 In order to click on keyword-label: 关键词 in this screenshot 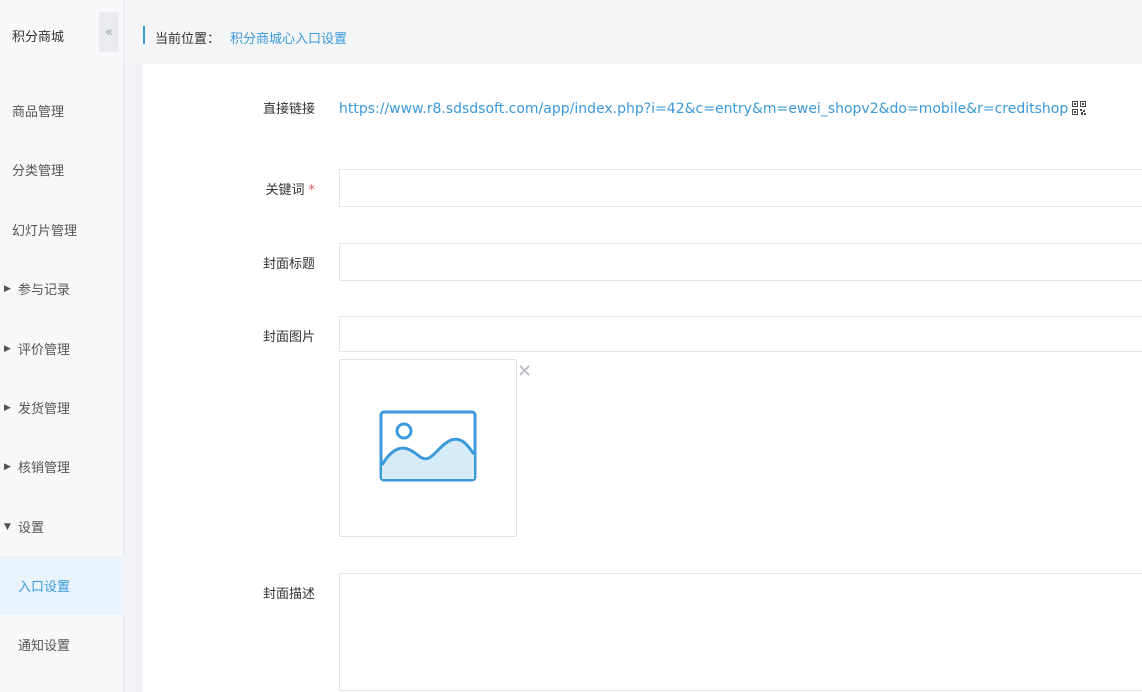, I will do `click(285, 190)`.